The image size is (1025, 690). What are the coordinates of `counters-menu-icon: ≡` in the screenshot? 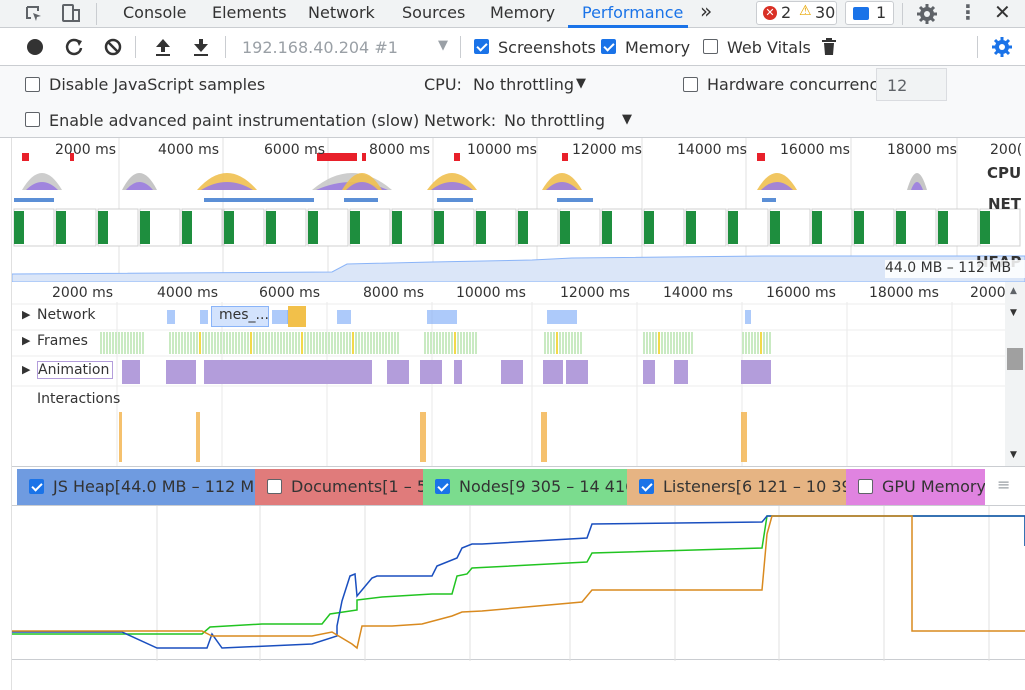 It's located at (1003, 484).